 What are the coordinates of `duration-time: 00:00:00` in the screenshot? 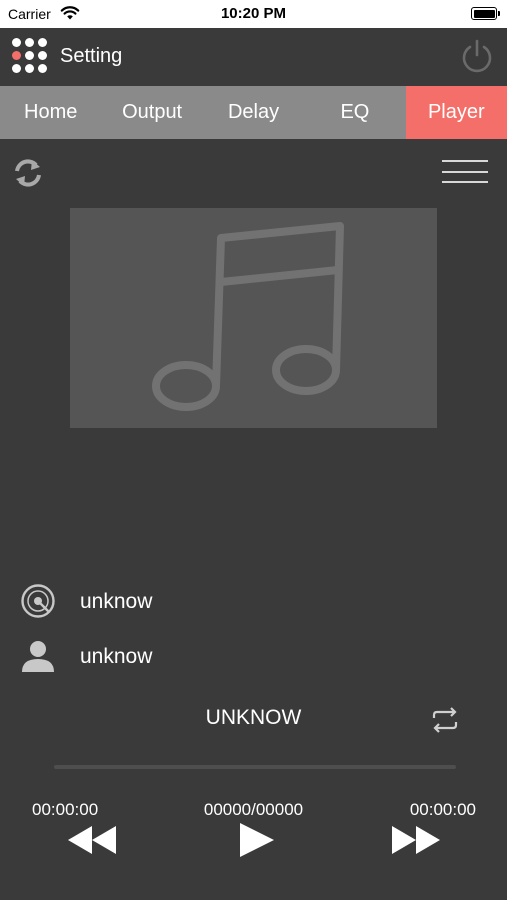 It's located at (442, 809).